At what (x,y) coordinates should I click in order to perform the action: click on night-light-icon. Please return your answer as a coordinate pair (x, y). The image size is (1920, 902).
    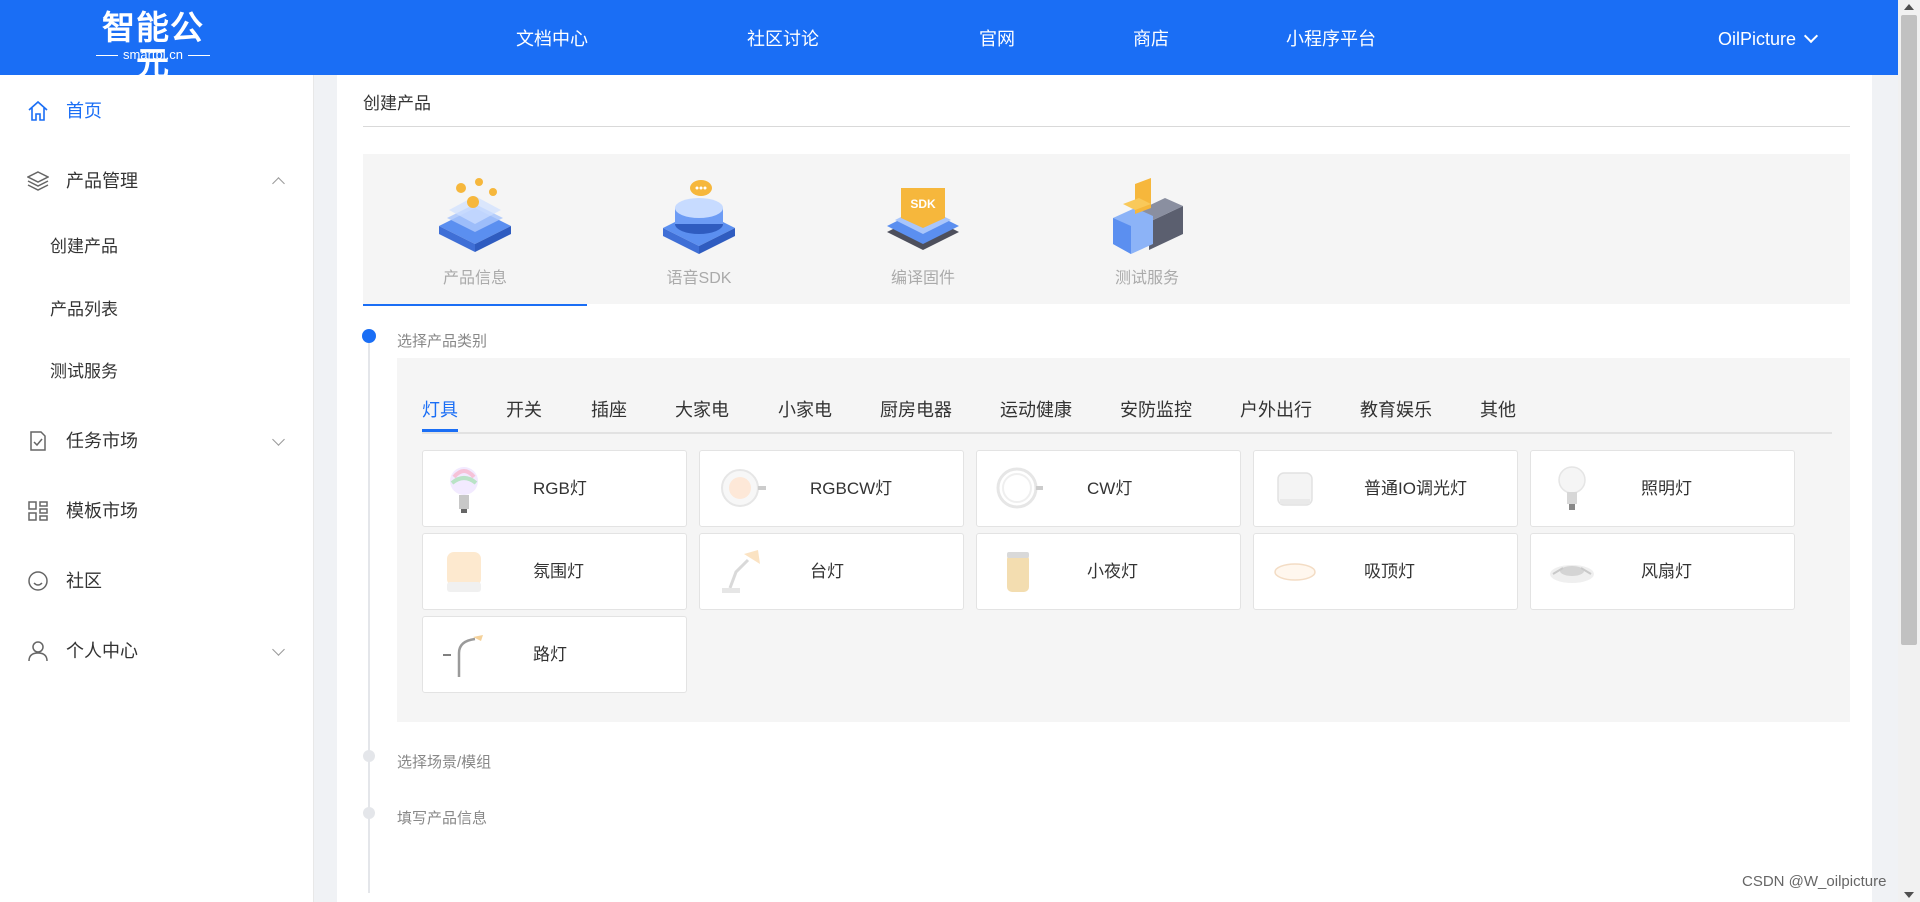
    Looking at the image, I should click on (1018, 572).